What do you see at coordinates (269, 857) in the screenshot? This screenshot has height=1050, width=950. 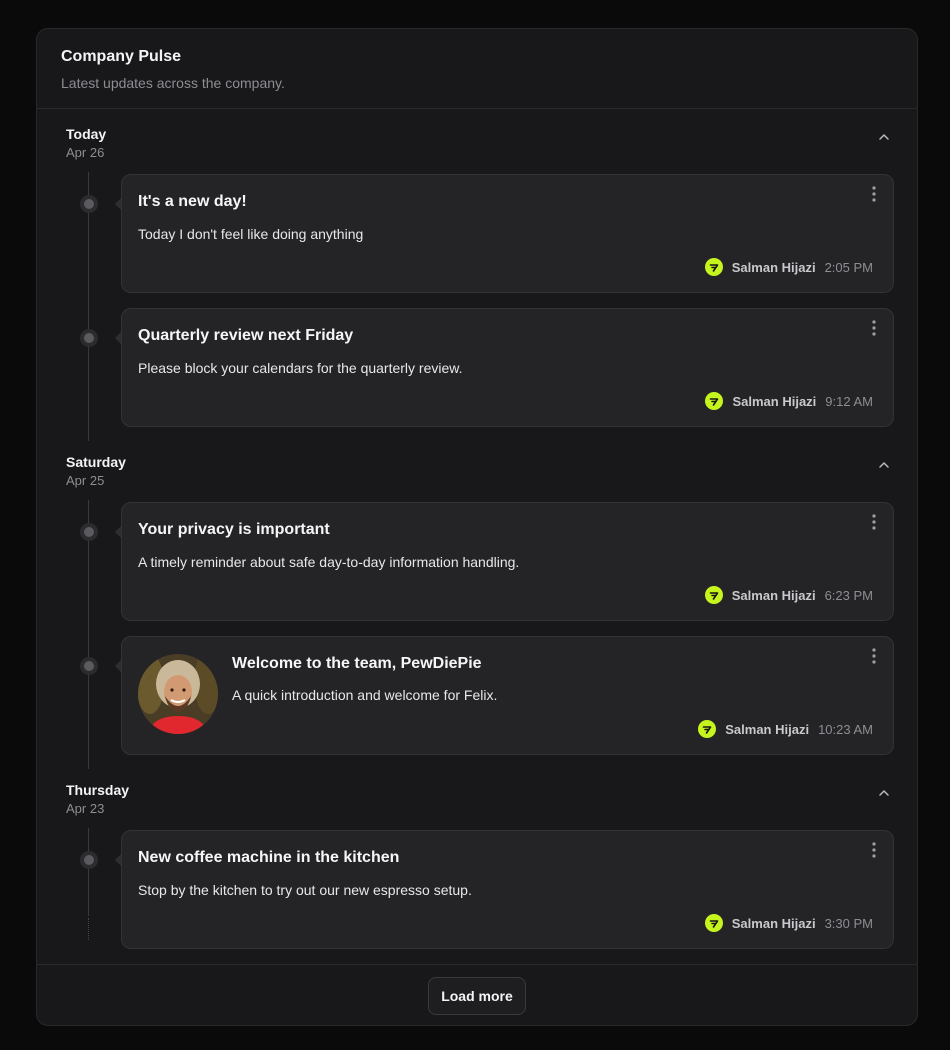 I see `post-title: New coffee machine in the kitchen` at bounding box center [269, 857].